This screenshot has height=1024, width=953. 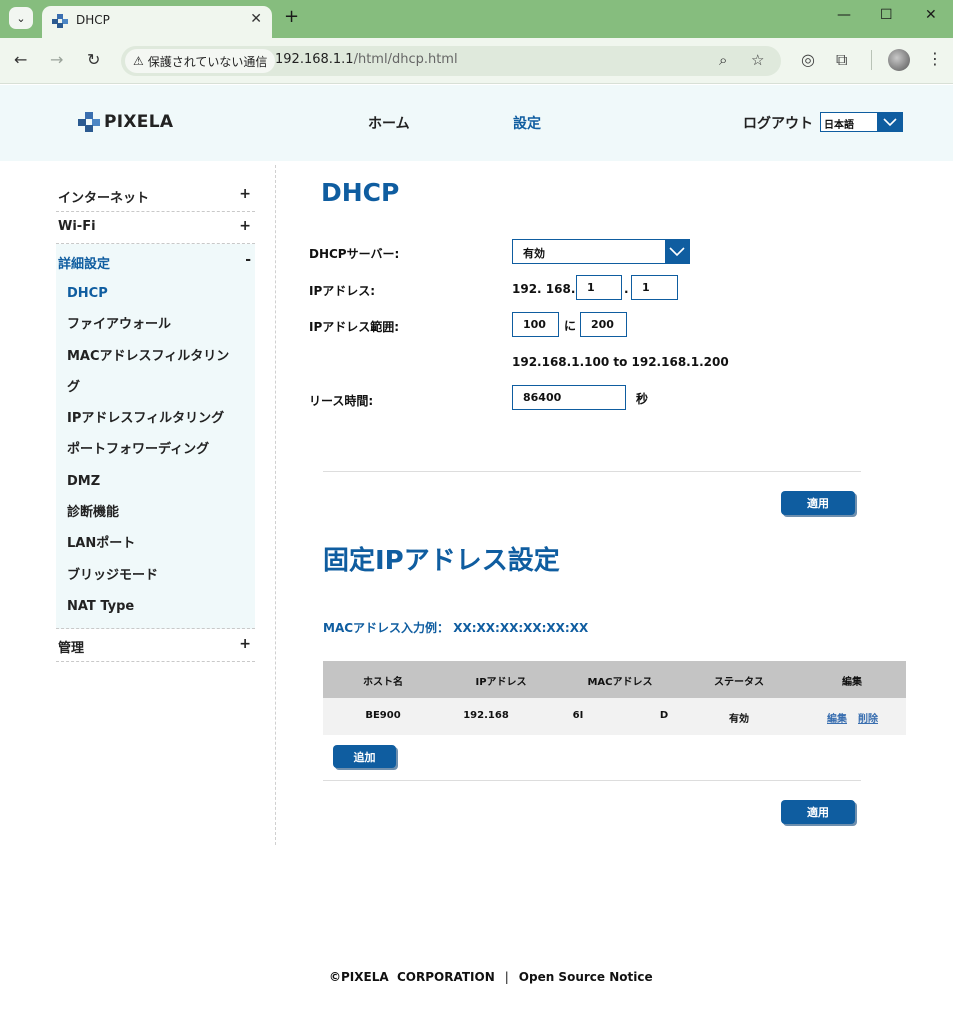 What do you see at coordinates (603, 324) in the screenshot?
I see `ip-range-end-input: 200` at bounding box center [603, 324].